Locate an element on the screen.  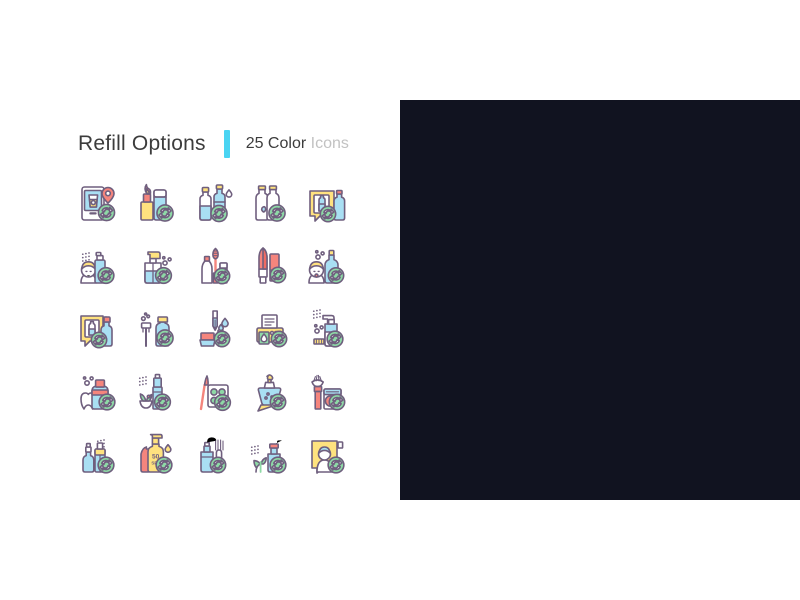
light-toiletries-refill-icon is located at coordinates (98, 455).